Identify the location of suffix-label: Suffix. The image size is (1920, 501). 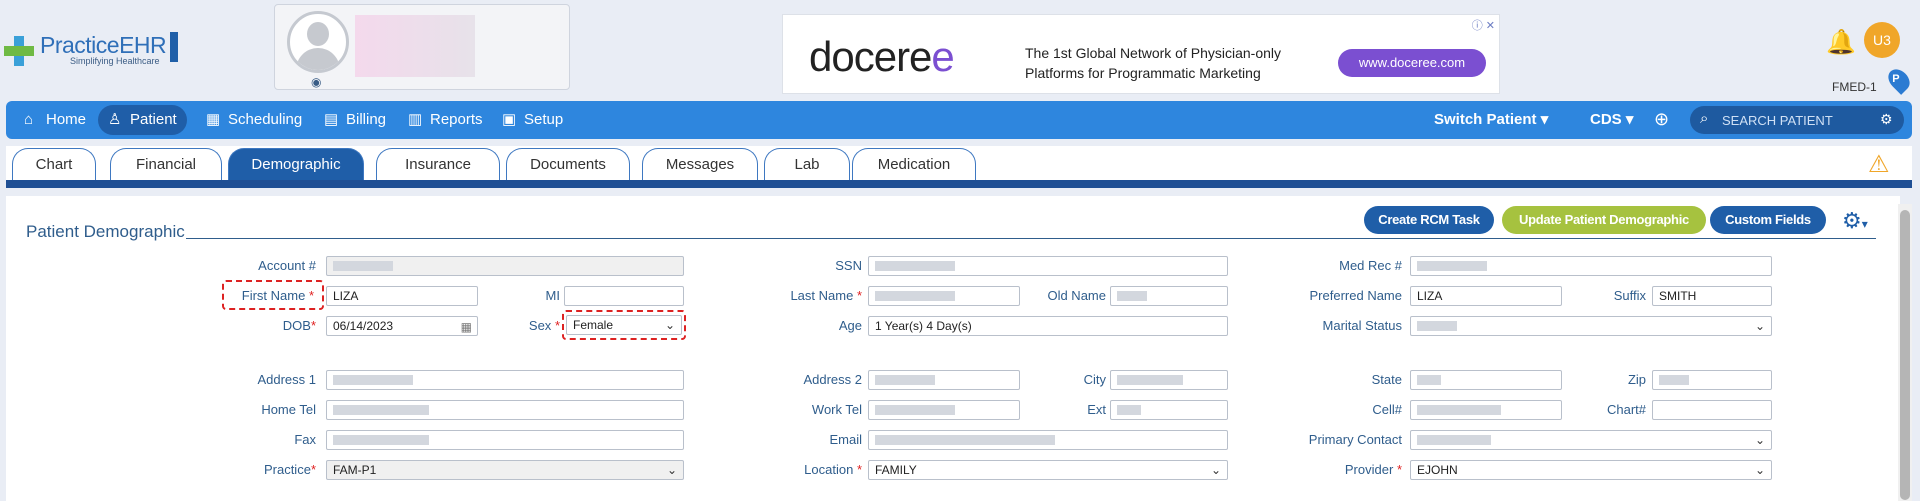
(1629, 295).